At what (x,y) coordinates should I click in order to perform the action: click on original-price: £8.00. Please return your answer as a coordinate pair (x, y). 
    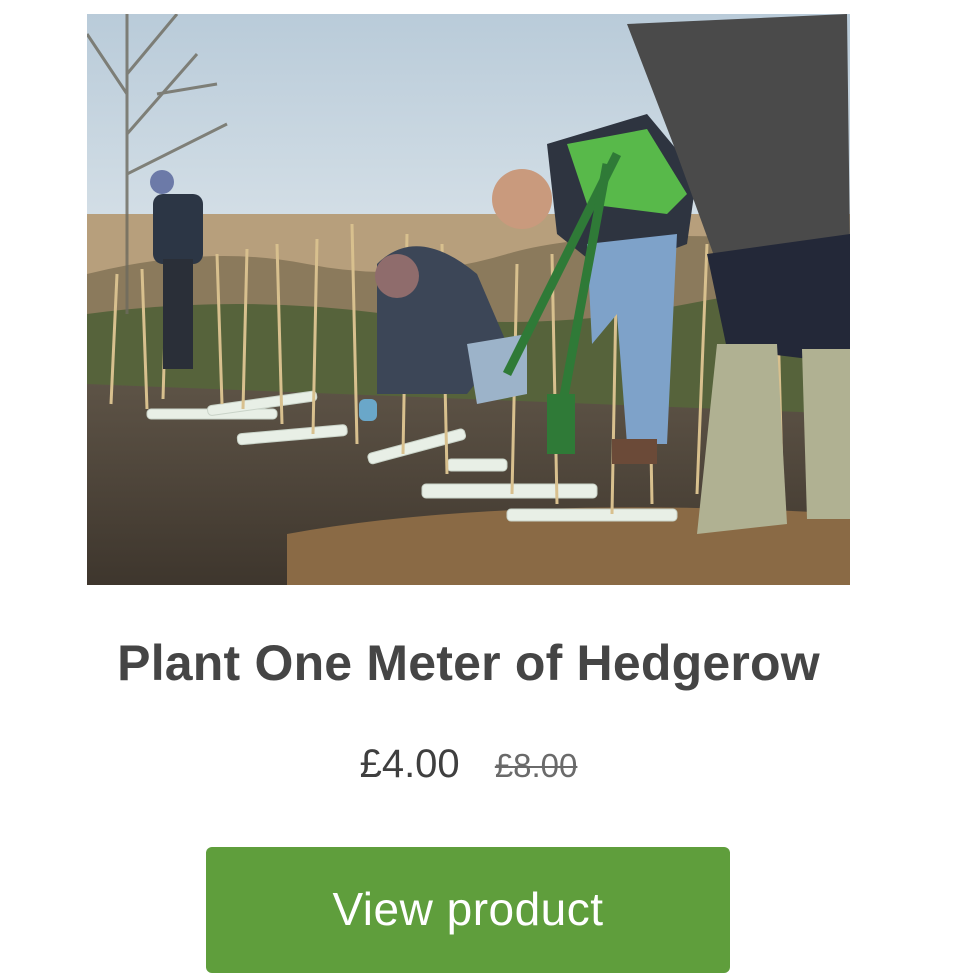
    Looking at the image, I should click on (536, 765).